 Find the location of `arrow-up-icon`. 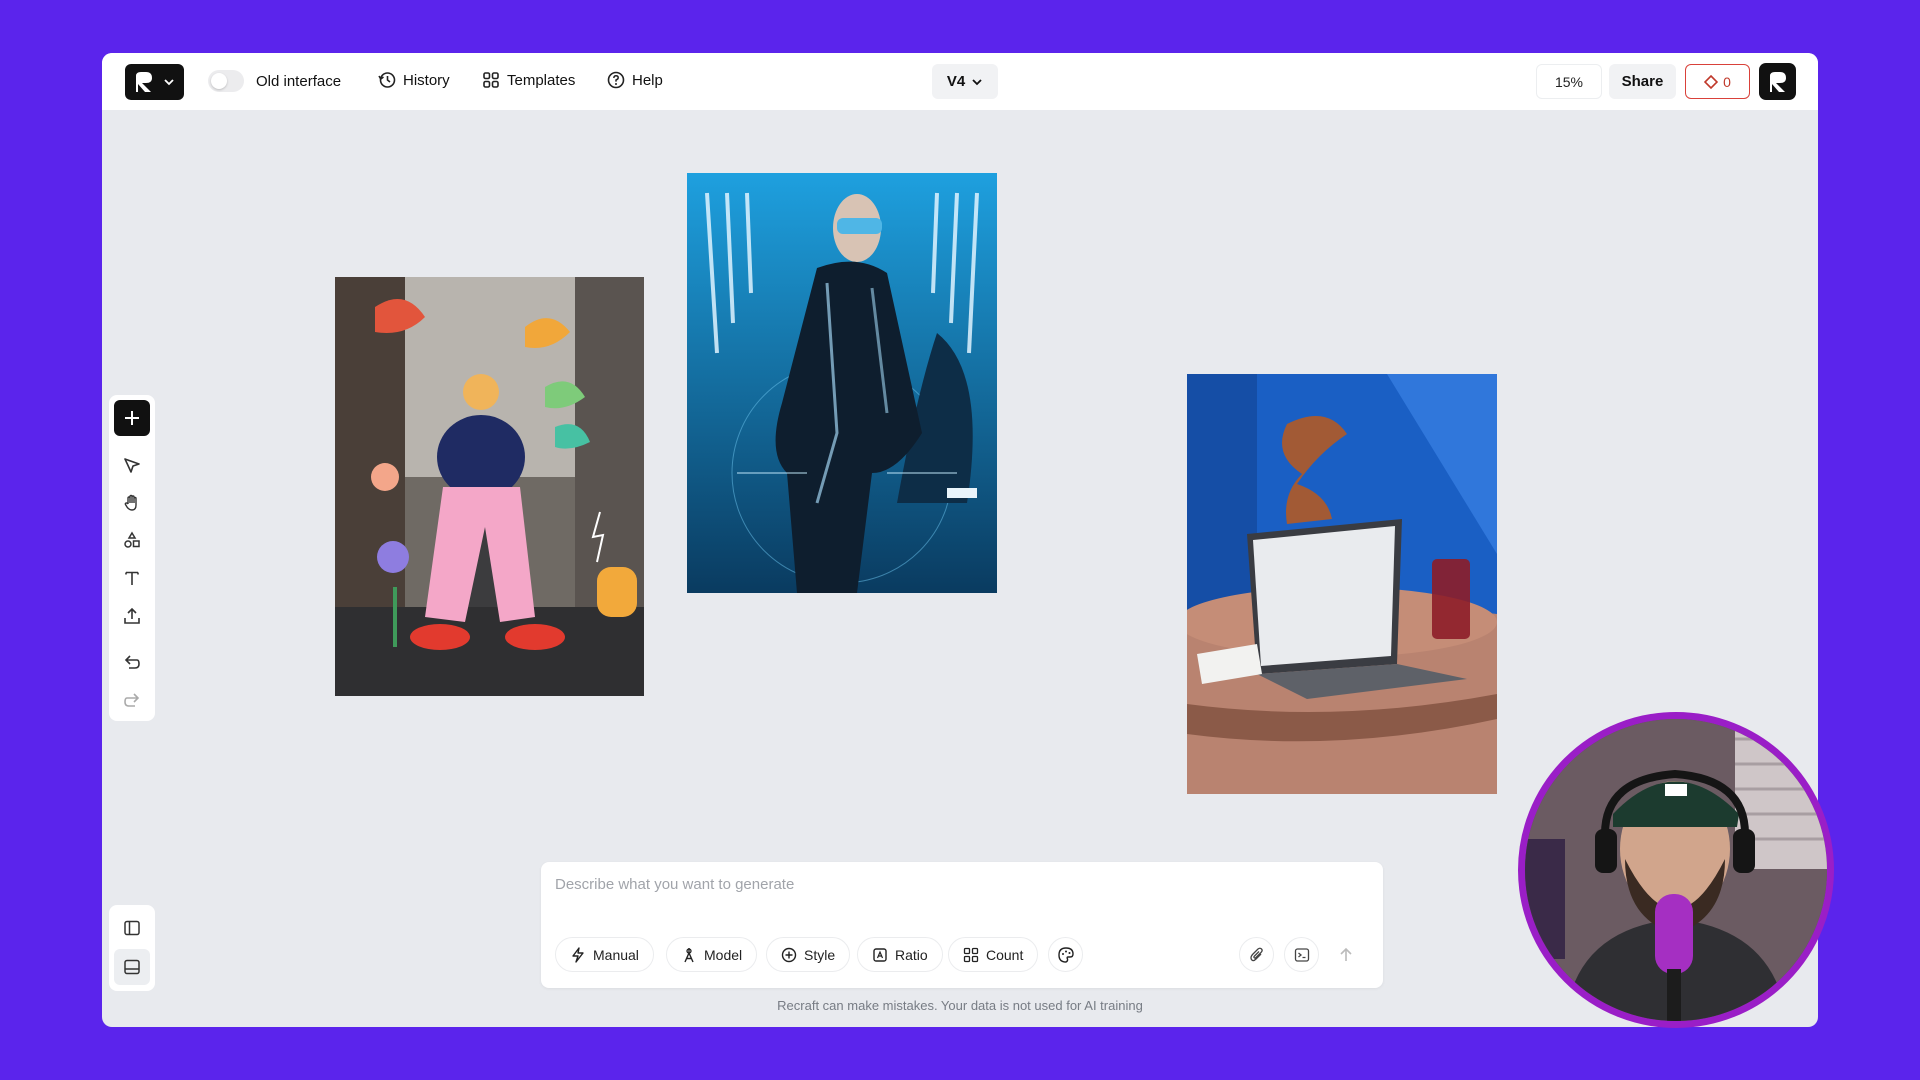

arrow-up-icon is located at coordinates (1345, 954).